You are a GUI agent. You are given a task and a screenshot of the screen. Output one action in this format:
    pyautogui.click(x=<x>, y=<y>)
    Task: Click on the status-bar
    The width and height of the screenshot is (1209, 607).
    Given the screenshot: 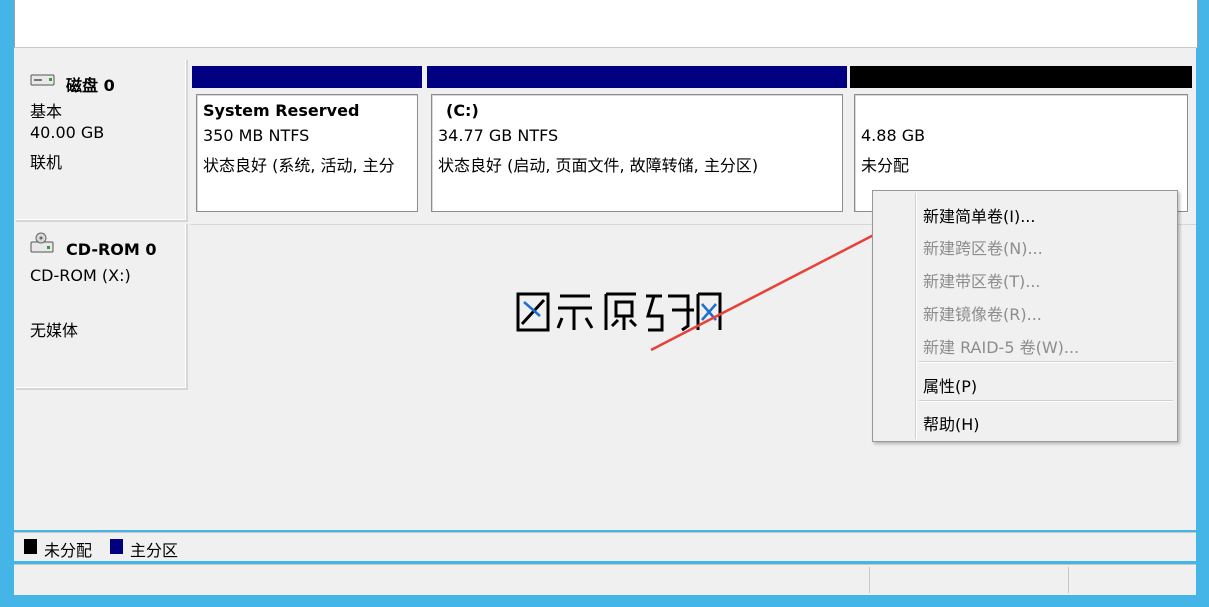 What is the action you would take?
    pyautogui.click(x=605, y=579)
    